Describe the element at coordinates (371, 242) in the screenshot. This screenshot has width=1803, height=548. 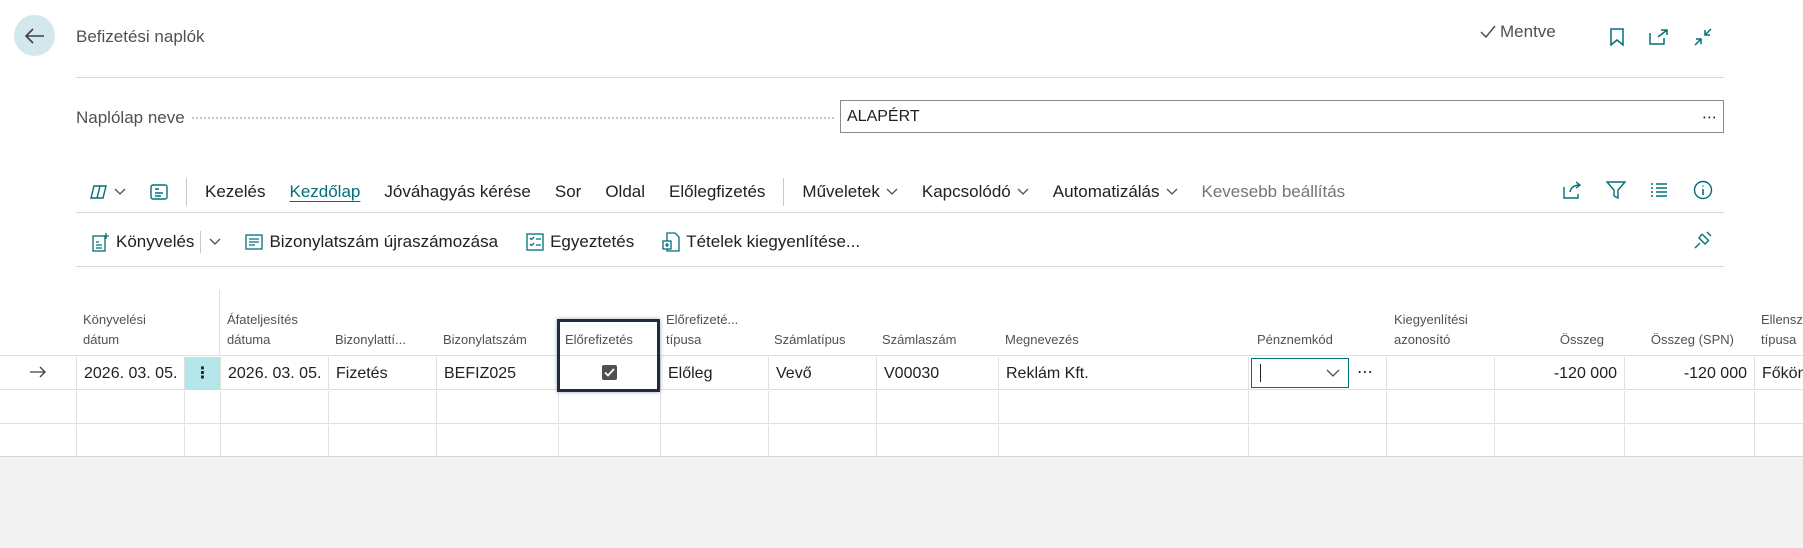
I see `renumber-button: Bizonylatszám újraszámozása` at that location.